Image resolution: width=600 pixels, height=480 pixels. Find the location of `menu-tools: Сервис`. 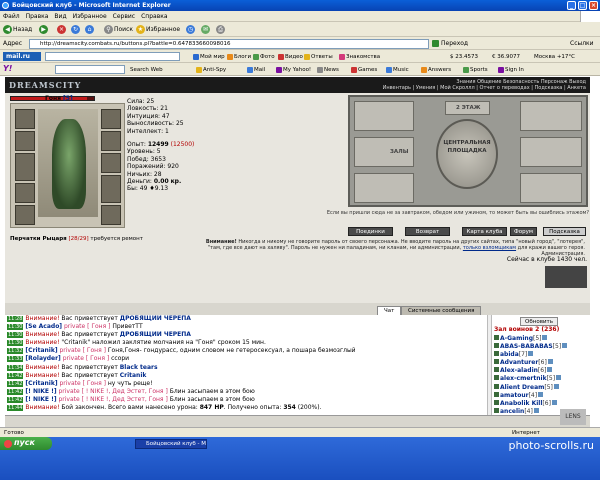

menu-tools: Сервис is located at coordinates (124, 15).